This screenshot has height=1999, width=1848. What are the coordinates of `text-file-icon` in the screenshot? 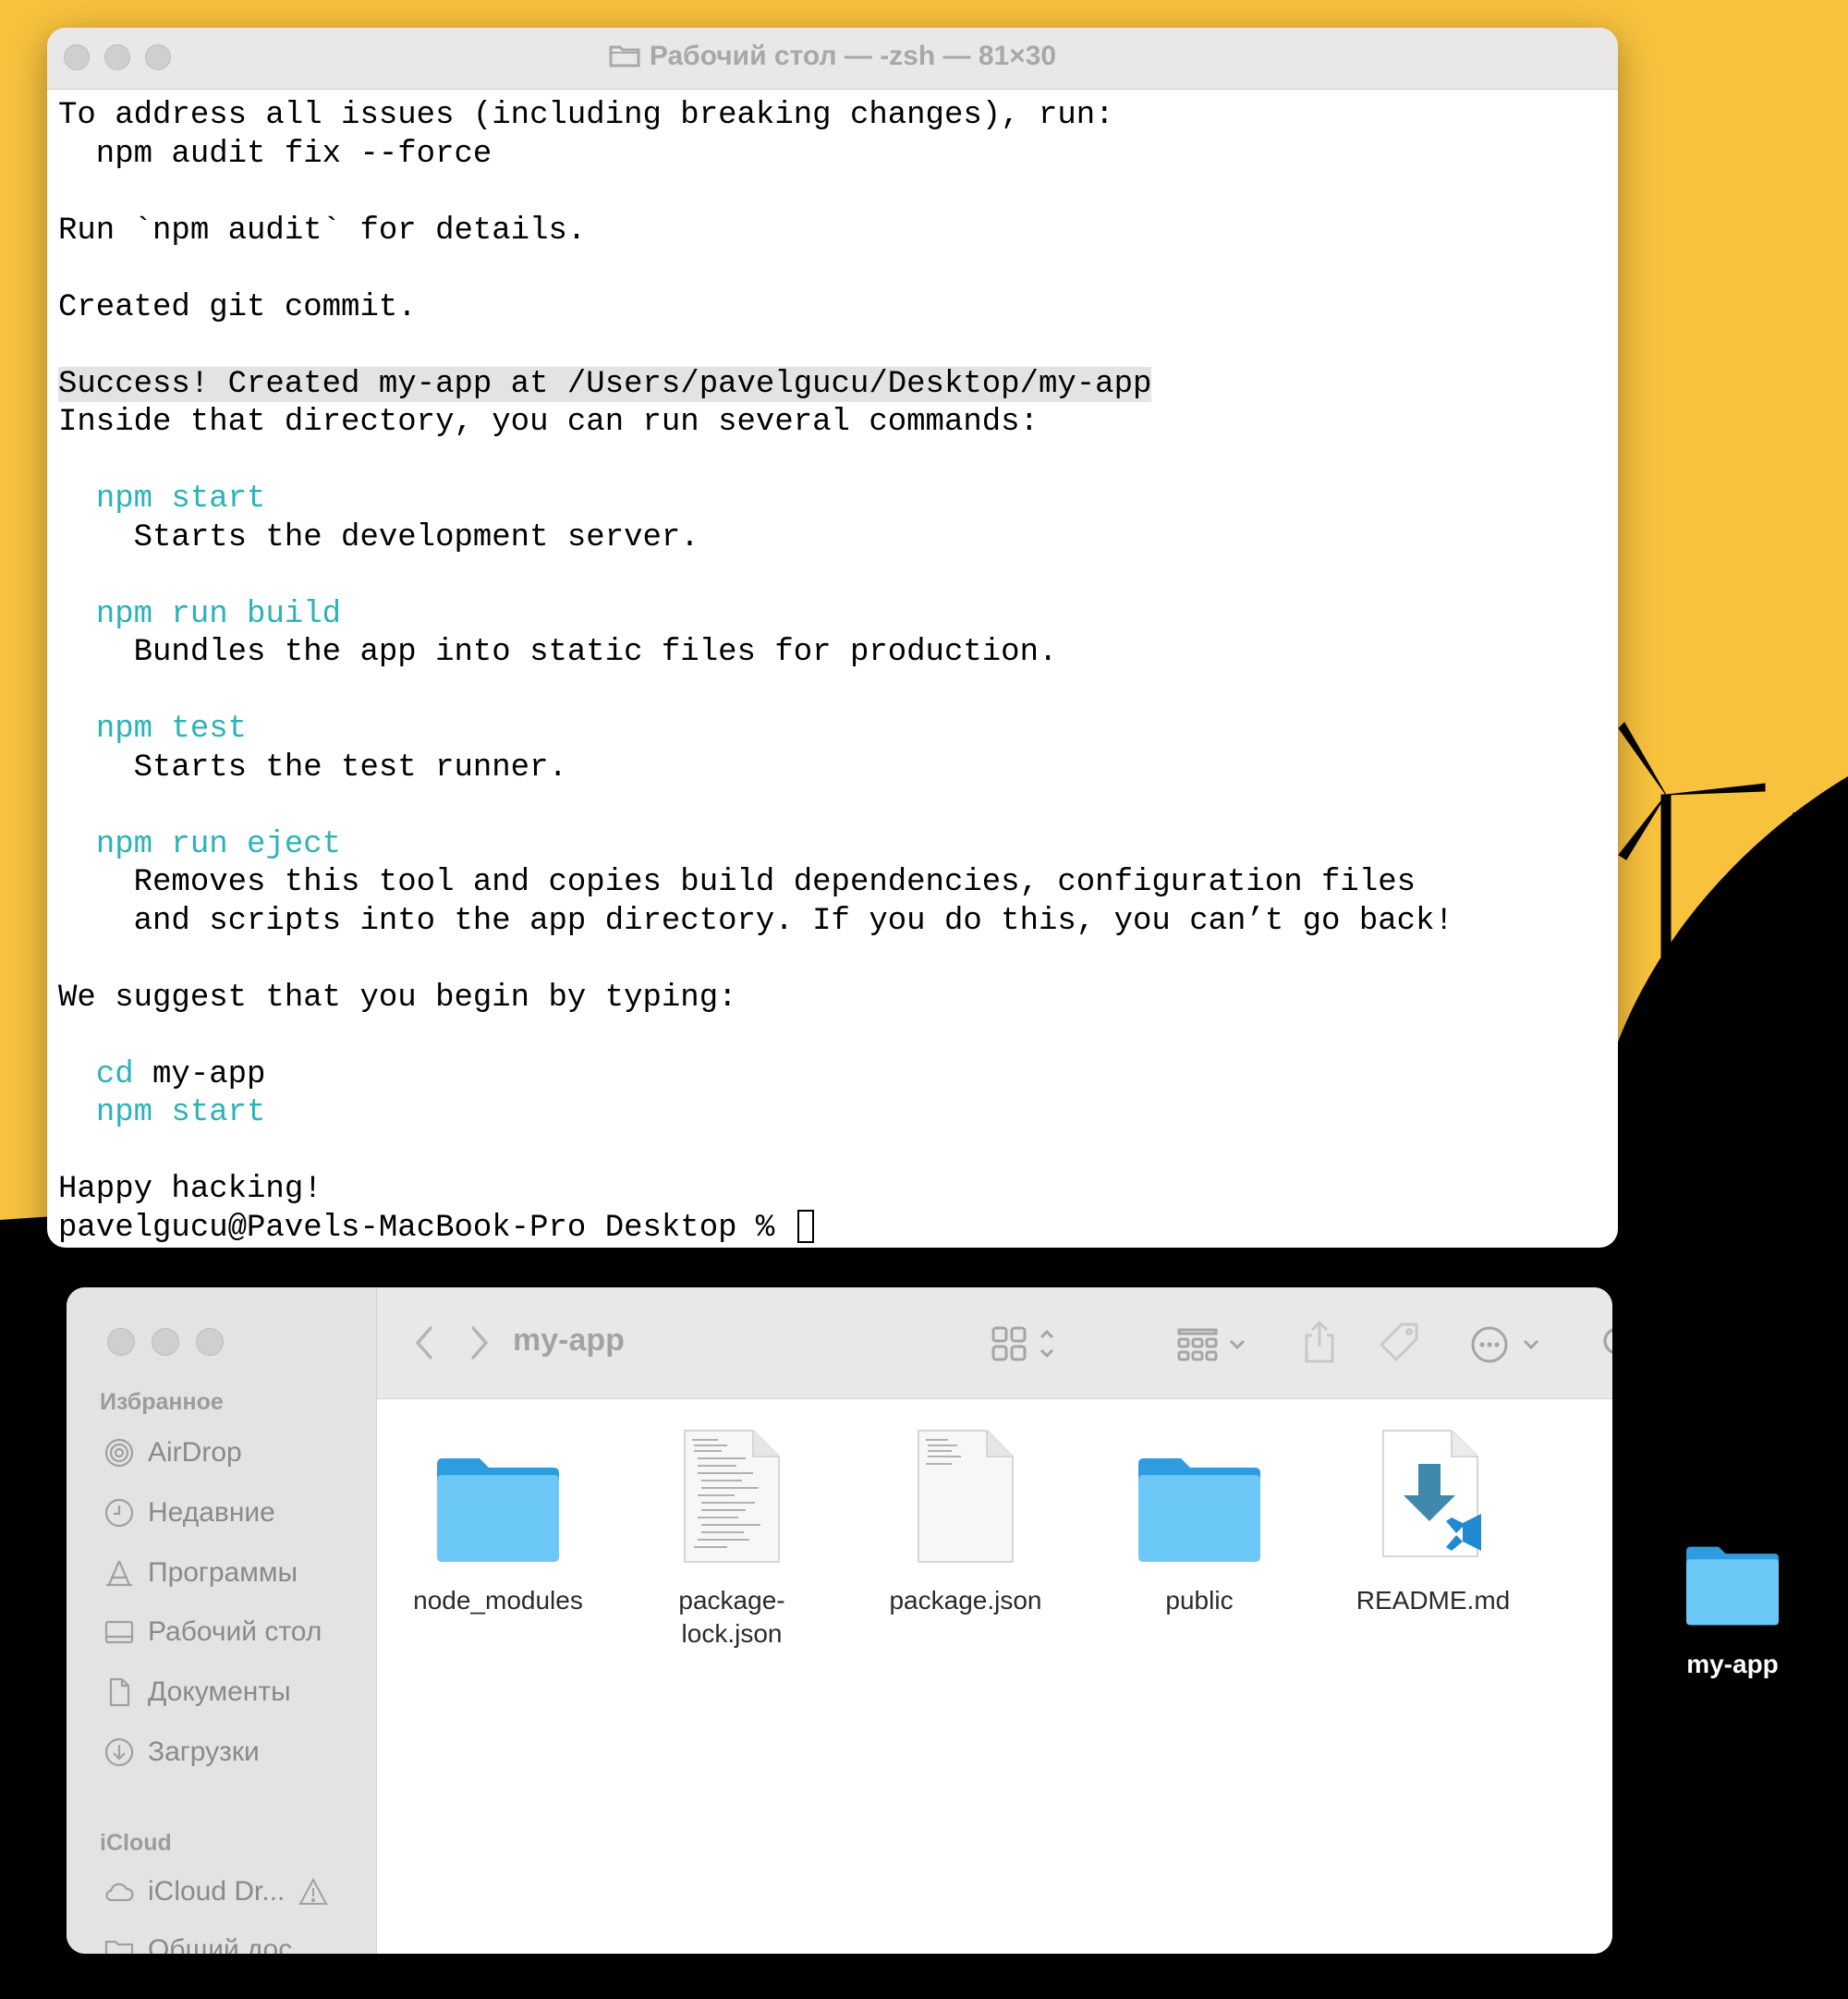 It's located at (966, 1496).